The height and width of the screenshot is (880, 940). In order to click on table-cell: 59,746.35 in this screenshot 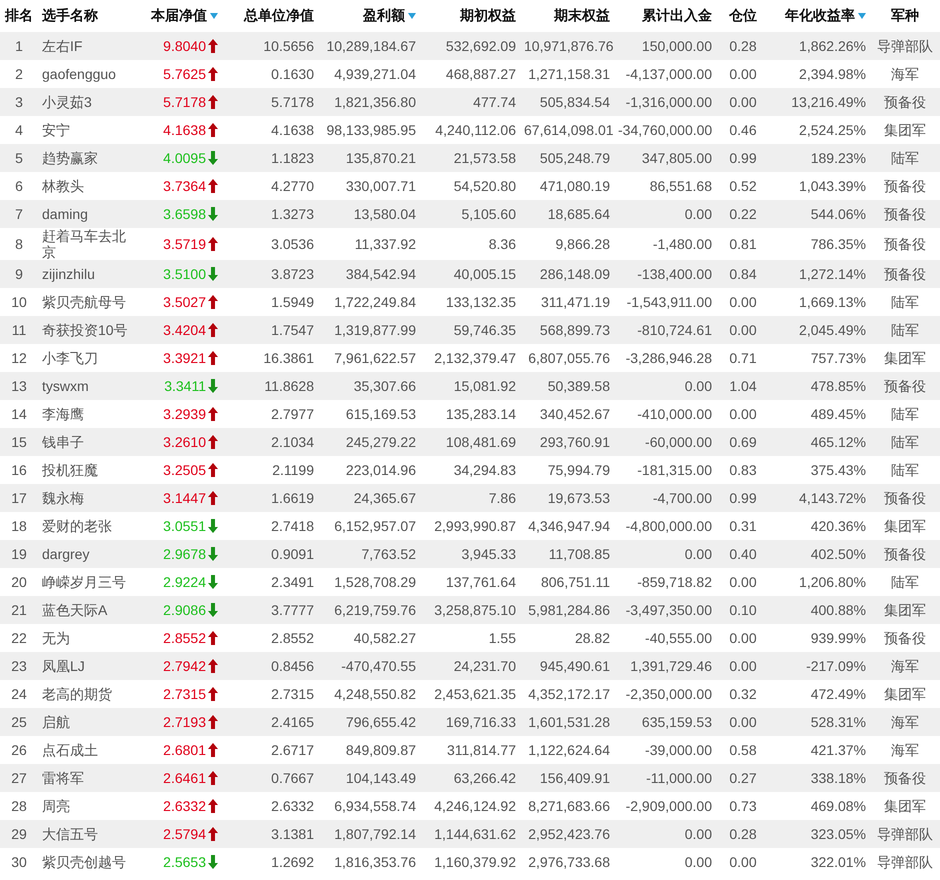, I will do `click(485, 330)`.